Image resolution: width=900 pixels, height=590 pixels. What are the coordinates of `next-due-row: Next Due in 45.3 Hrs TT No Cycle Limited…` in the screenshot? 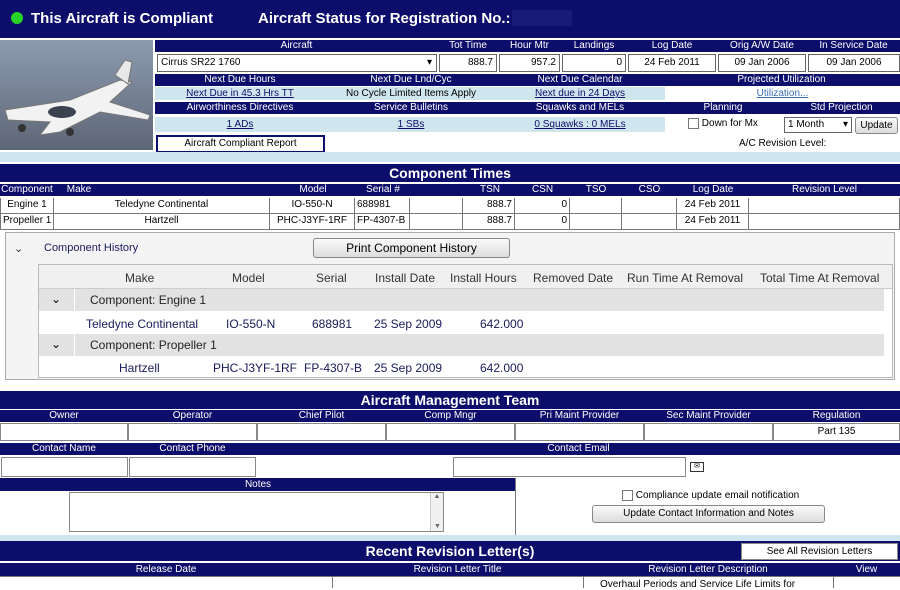 It's located at (410, 93).